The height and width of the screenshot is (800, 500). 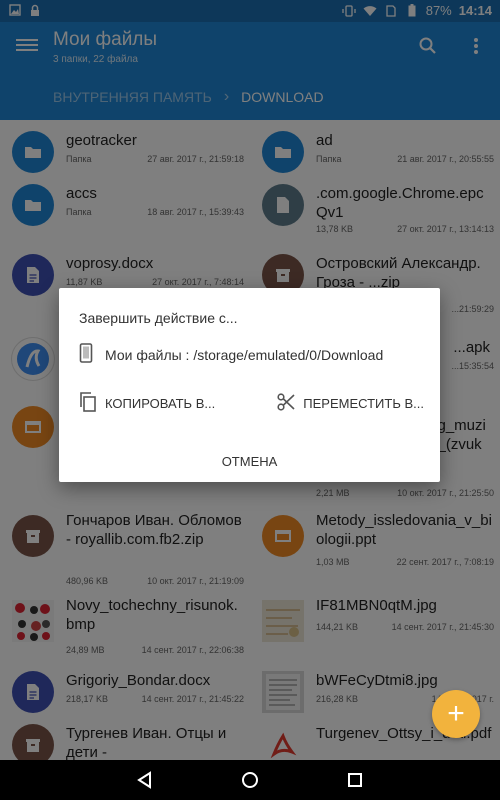 I want to click on recents-icon, so click(x=355, y=780).